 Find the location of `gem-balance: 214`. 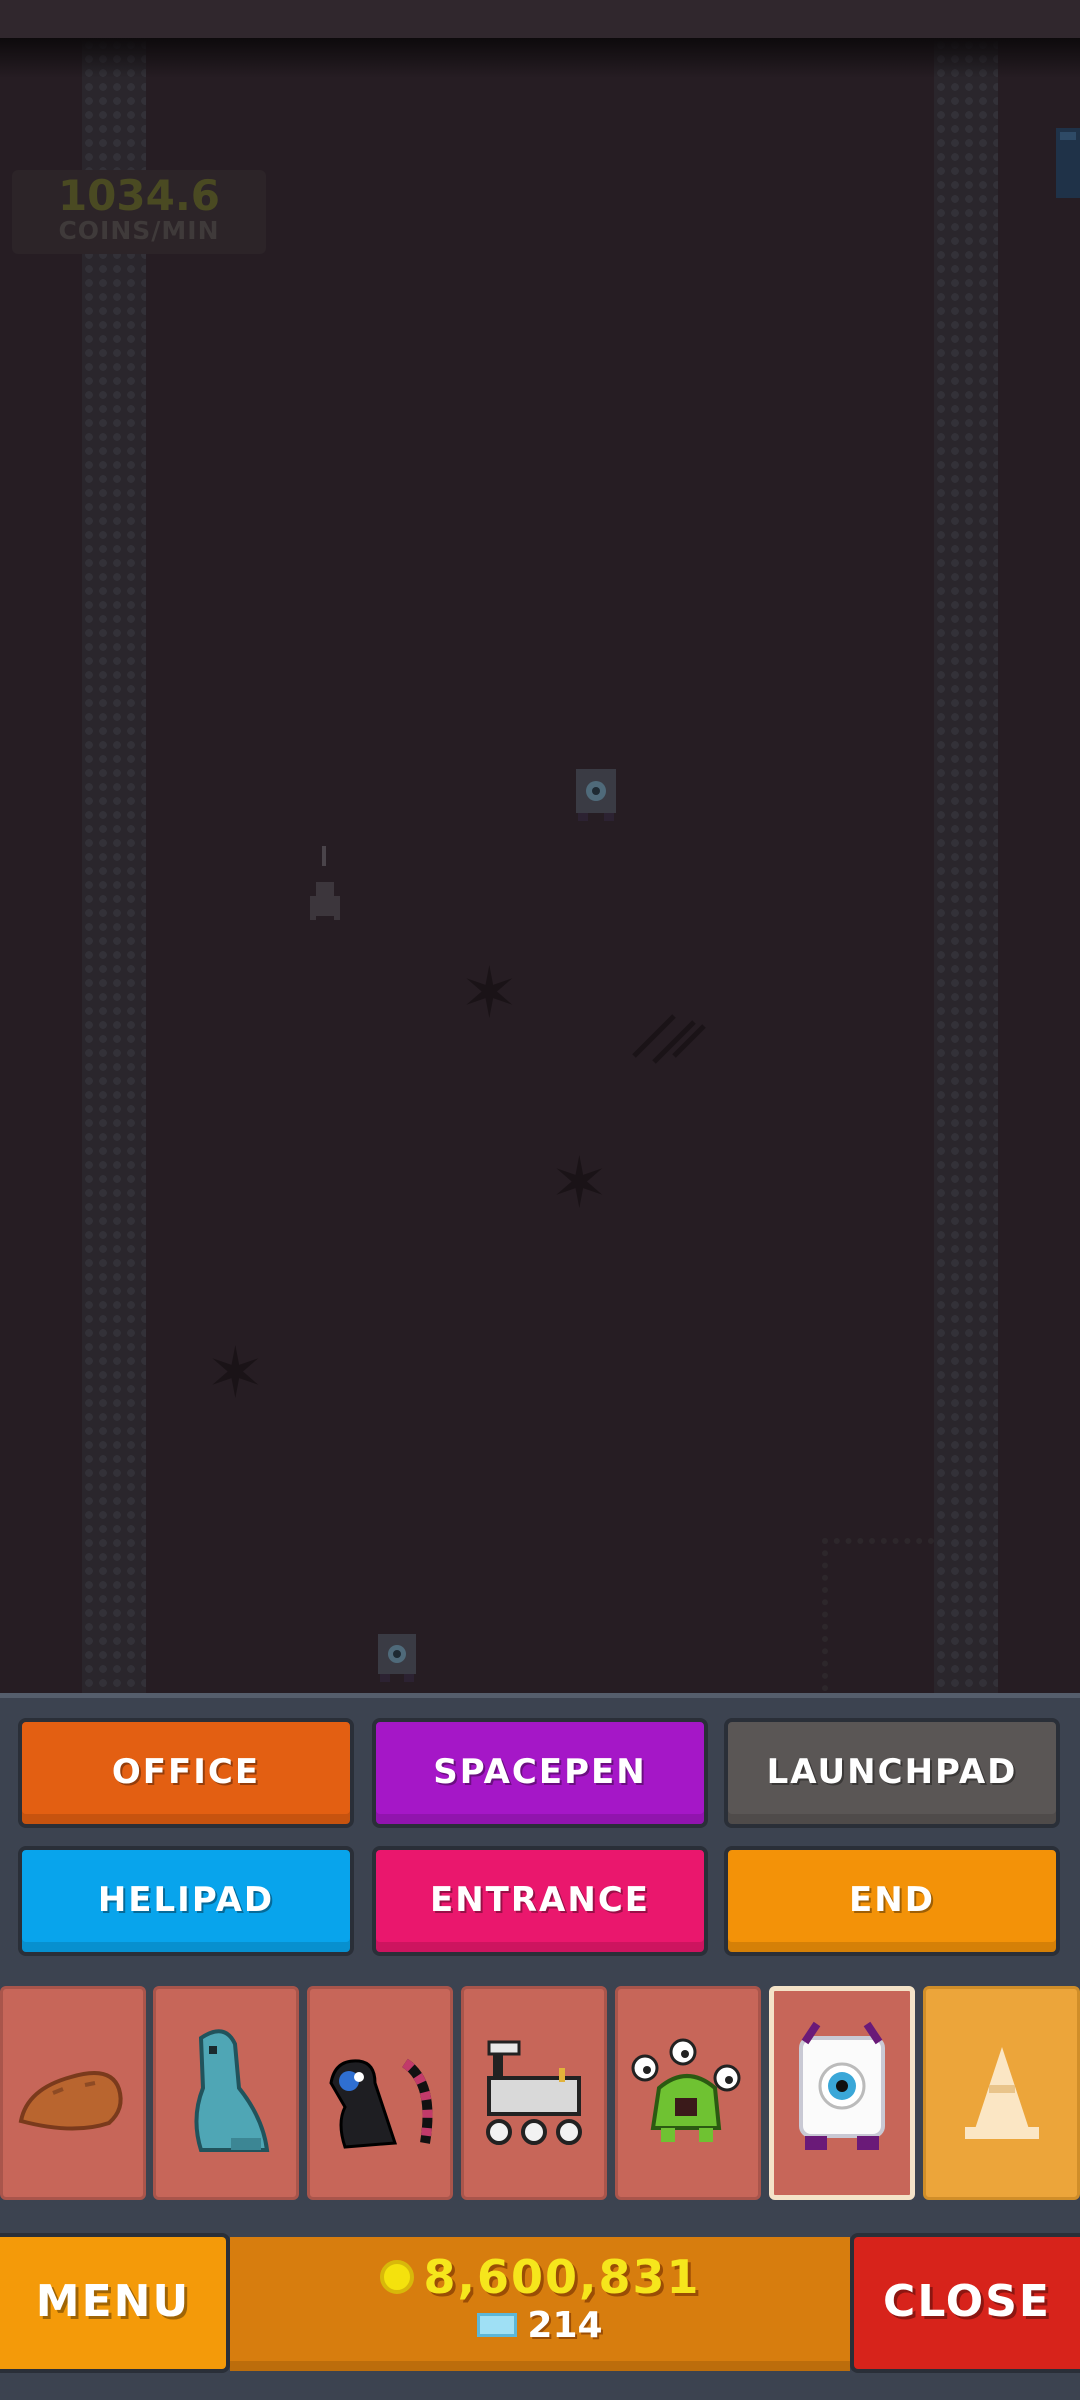

gem-balance: 214 is located at coordinates (565, 2325).